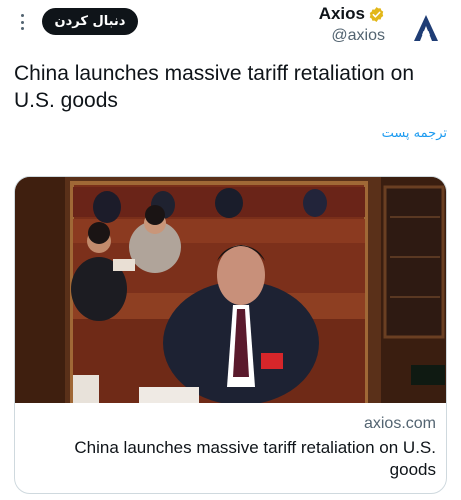  What do you see at coordinates (230, 26) in the screenshot?
I see `tweet-header: دنبال کردن Axios @axios` at bounding box center [230, 26].